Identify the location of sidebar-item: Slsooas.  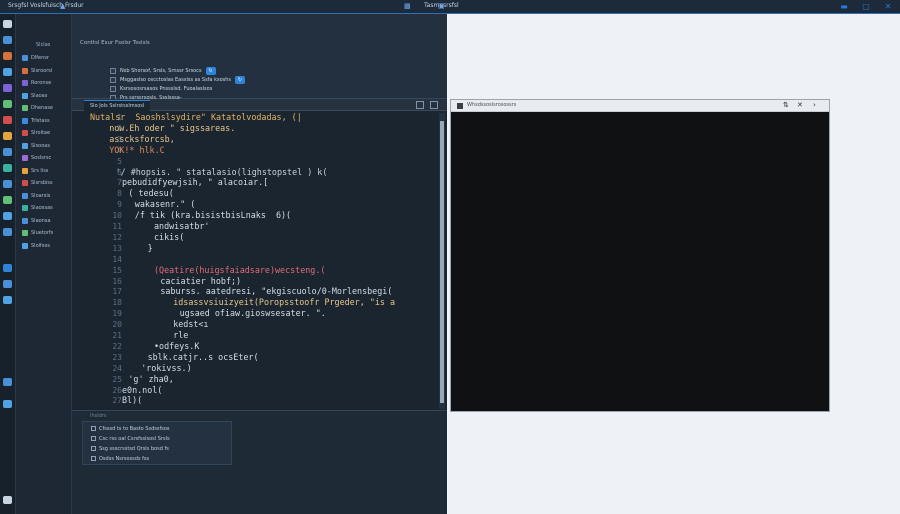
(46, 146).